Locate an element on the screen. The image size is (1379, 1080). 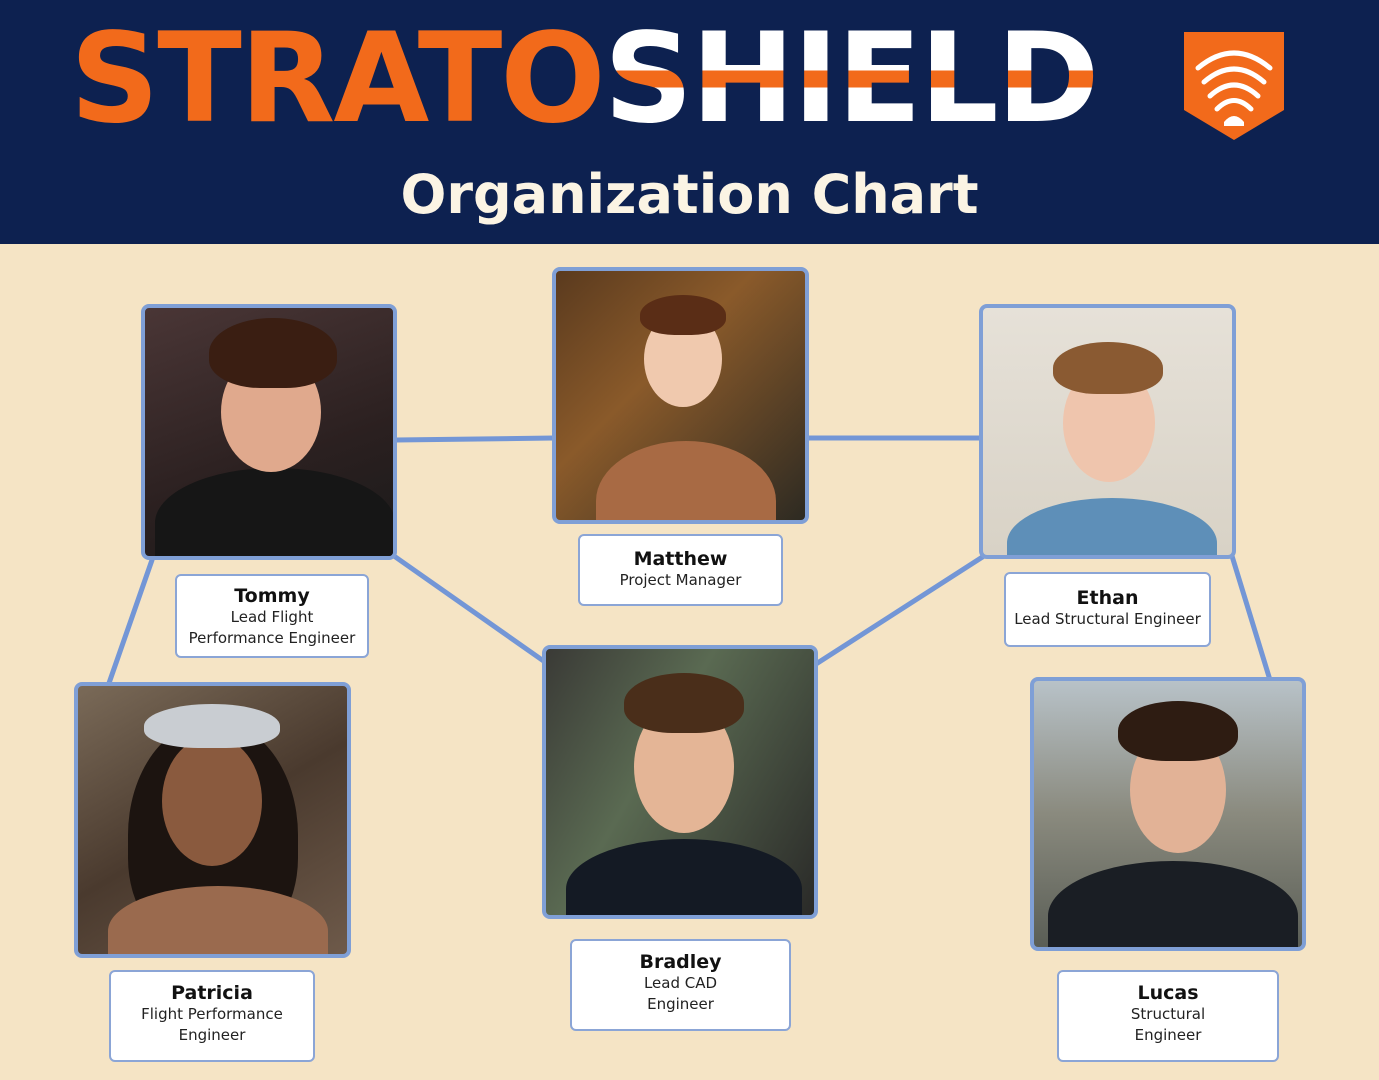
member-name: Bradley is located at coordinates (680, 962).